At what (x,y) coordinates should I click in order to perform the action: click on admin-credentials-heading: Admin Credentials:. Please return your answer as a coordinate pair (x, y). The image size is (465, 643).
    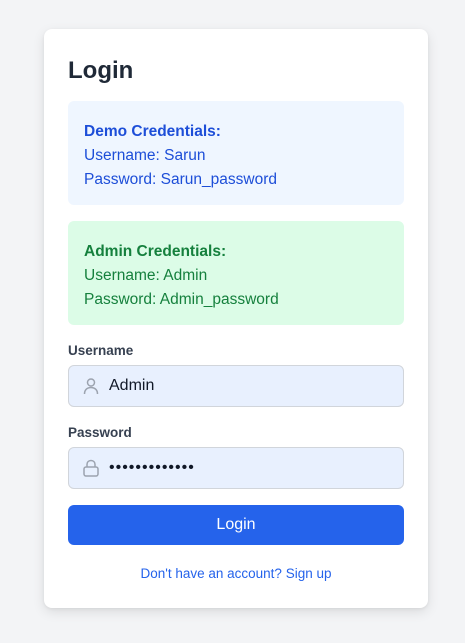
    Looking at the image, I should click on (155, 251).